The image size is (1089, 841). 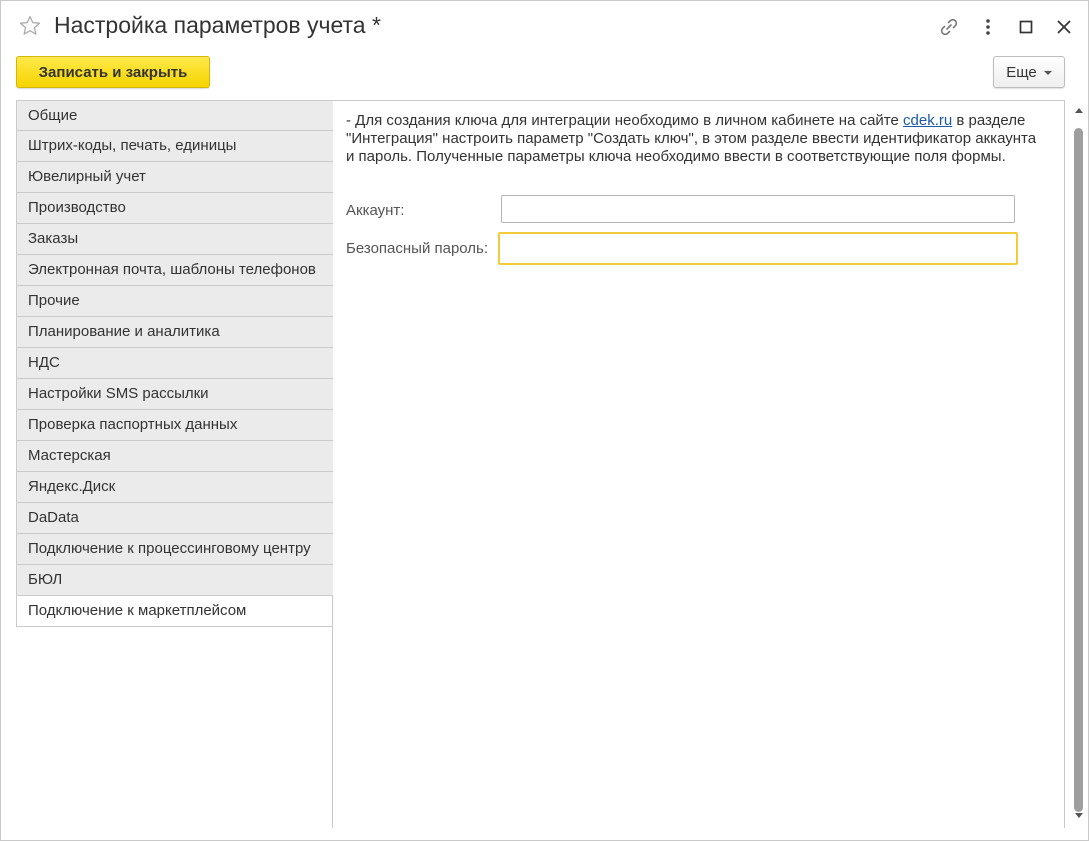 What do you see at coordinates (1021, 72) in the screenshot?
I see `more-actions-label: Еще` at bounding box center [1021, 72].